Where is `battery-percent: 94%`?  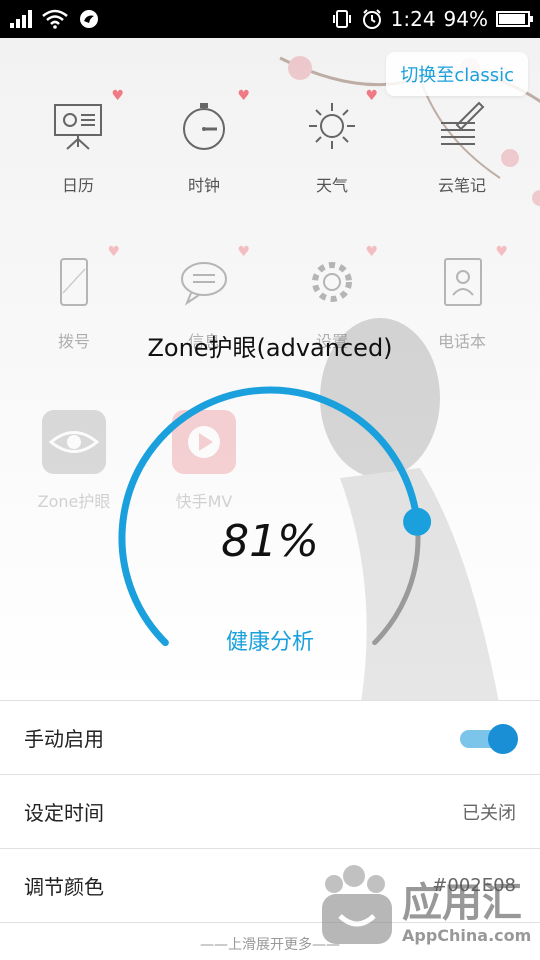 battery-percent: 94% is located at coordinates (465, 19).